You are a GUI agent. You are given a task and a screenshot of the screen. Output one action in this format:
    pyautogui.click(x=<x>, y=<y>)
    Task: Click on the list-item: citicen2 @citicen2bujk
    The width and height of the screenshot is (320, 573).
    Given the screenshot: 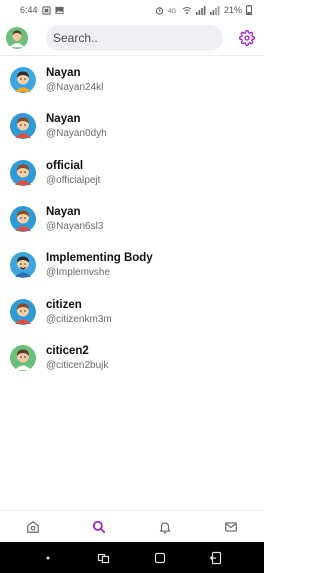 What is the action you would take?
    pyautogui.click(x=132, y=358)
    